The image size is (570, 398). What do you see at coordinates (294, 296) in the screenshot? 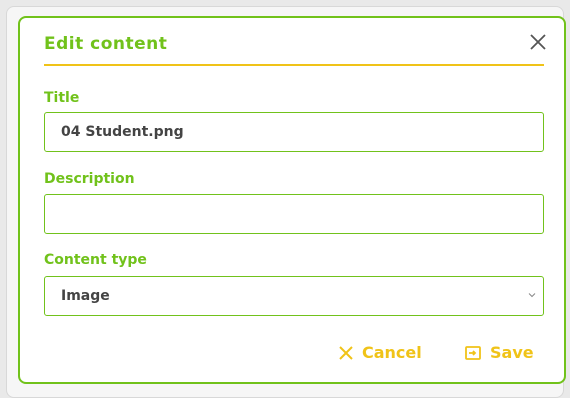
I see `content-type-select: Image` at bounding box center [294, 296].